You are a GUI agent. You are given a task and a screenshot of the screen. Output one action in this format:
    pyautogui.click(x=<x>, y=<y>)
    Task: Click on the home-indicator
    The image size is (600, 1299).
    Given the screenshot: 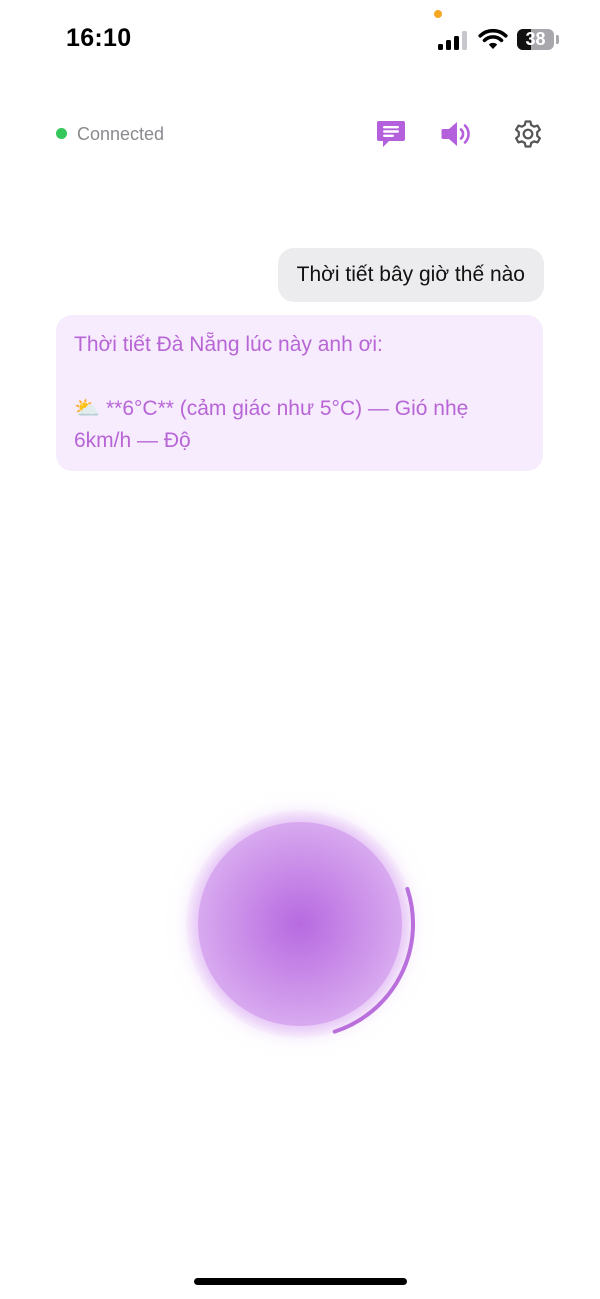 What is the action you would take?
    pyautogui.click(x=300, y=1281)
    